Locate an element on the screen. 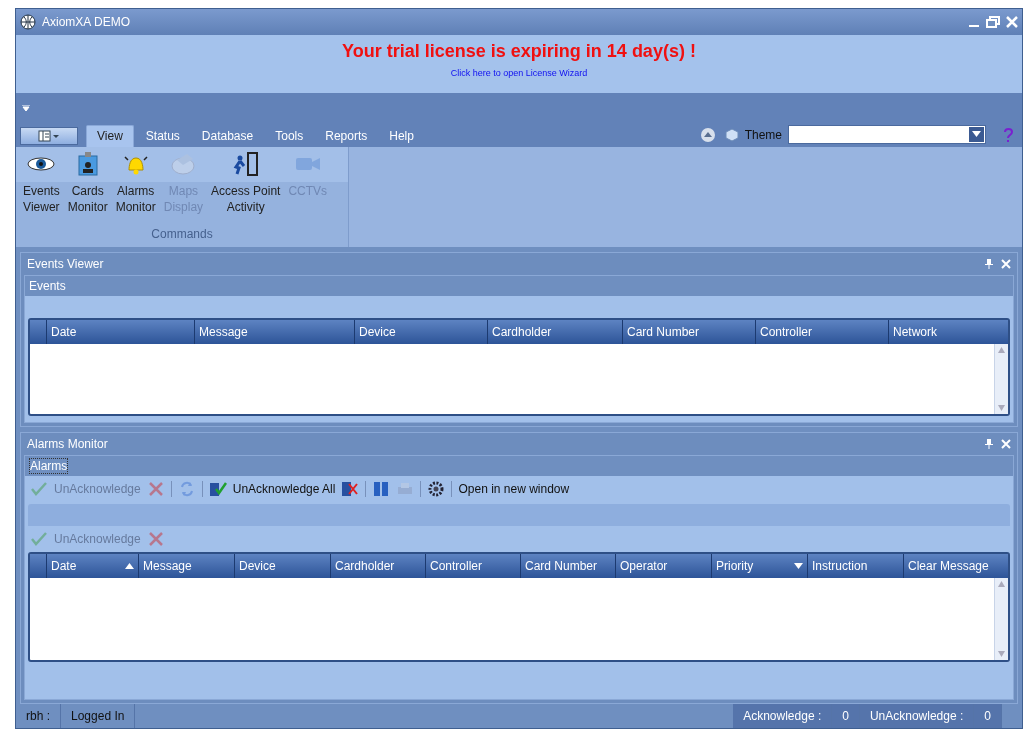 This screenshot has height=729, width=1023. status-text: rbh : is located at coordinates (38, 716).